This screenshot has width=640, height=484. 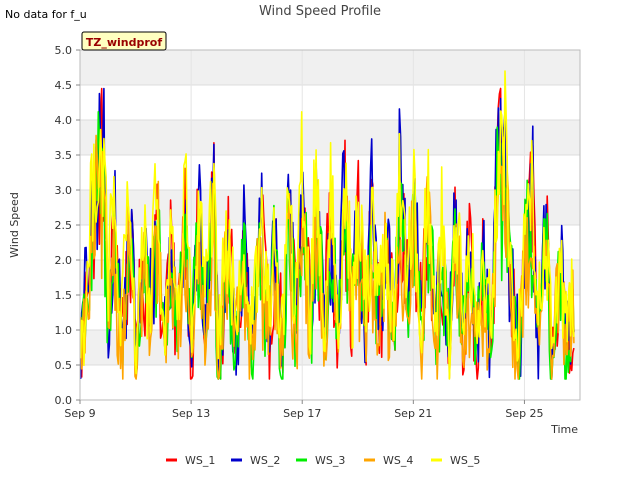 I want to click on legend-label-WS_1: WS_1, so click(x=200, y=460).